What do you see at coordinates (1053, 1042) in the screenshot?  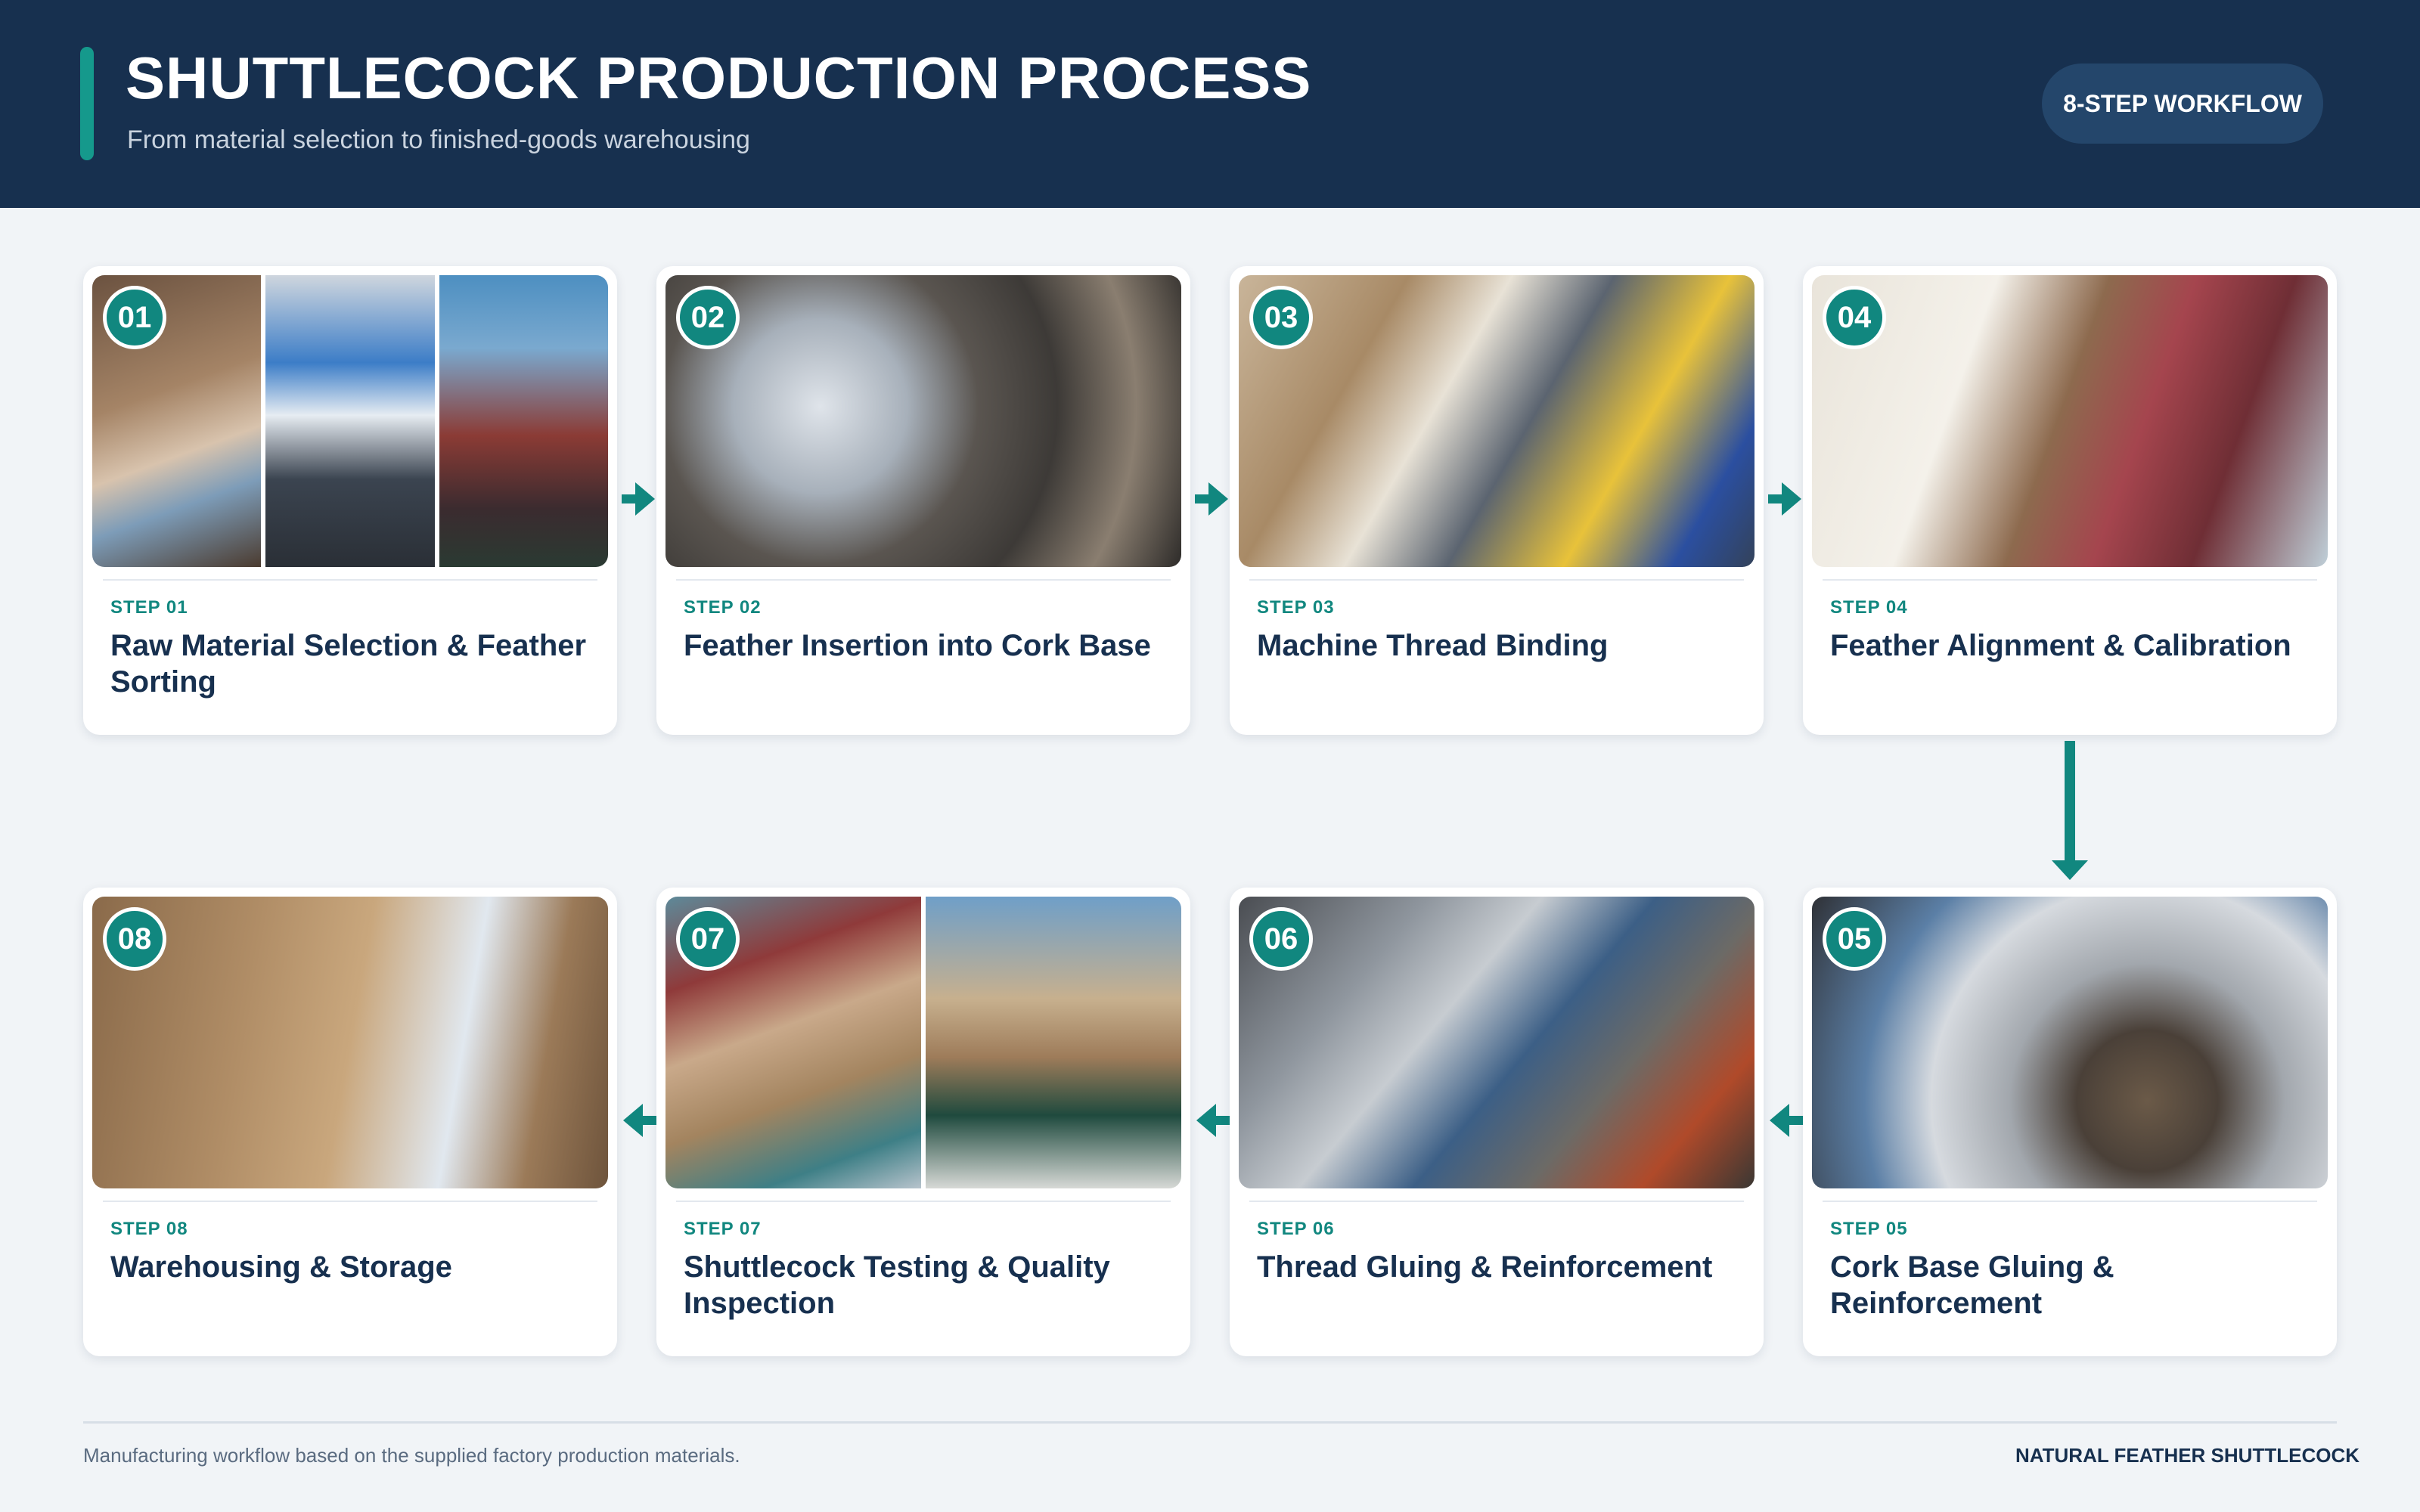 I see `photo-quality-inspection` at bounding box center [1053, 1042].